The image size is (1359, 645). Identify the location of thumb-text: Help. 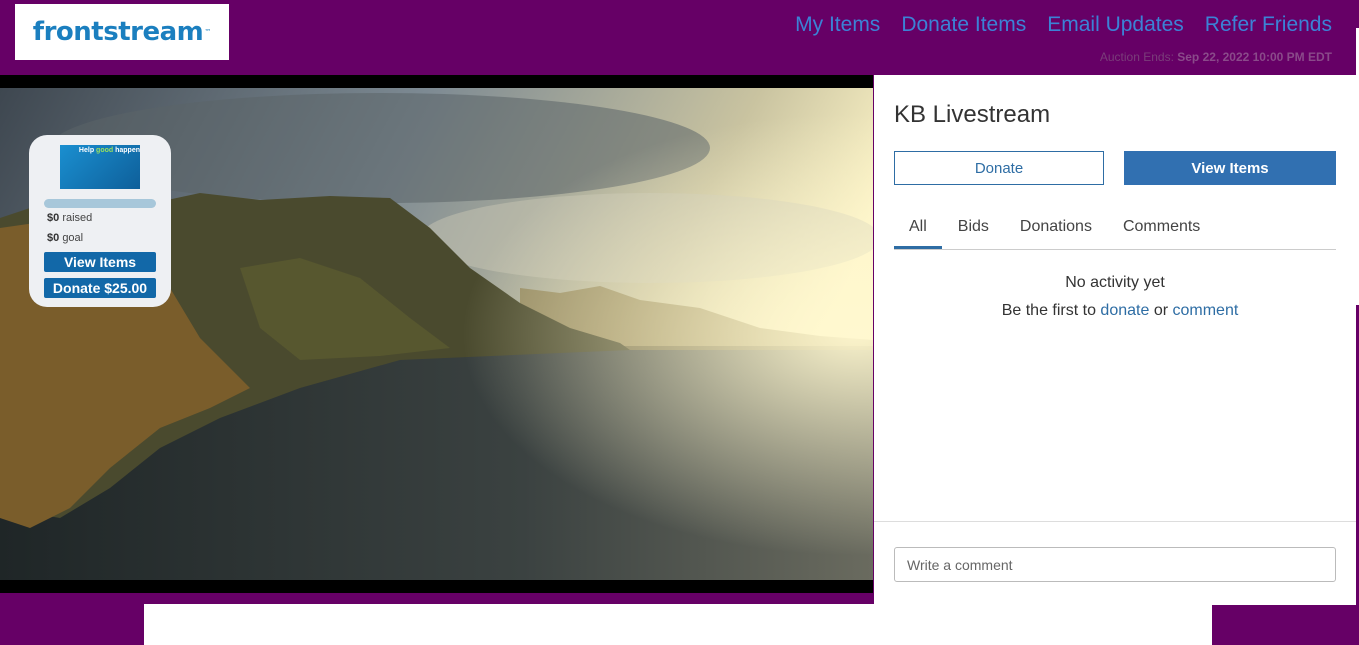
(87, 150).